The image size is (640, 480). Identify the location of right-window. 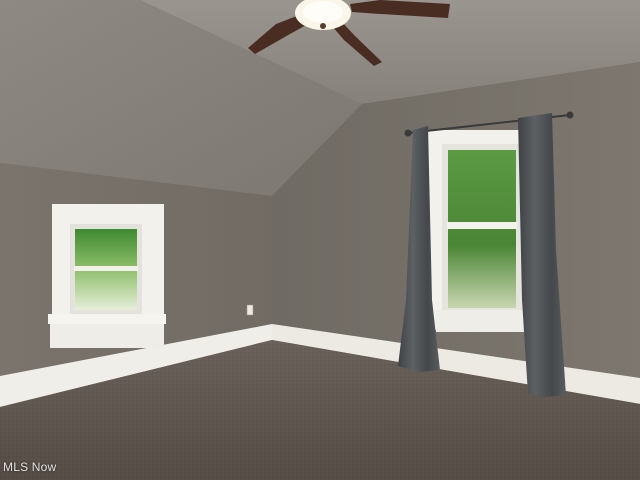
(477, 231).